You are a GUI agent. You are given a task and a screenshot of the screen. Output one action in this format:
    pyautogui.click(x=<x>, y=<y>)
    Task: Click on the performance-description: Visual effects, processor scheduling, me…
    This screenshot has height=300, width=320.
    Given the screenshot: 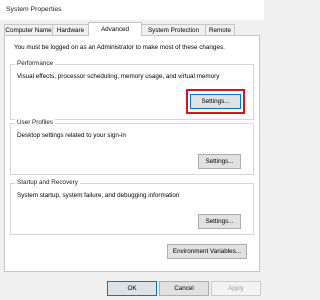 What is the action you would take?
    pyautogui.click(x=118, y=76)
    